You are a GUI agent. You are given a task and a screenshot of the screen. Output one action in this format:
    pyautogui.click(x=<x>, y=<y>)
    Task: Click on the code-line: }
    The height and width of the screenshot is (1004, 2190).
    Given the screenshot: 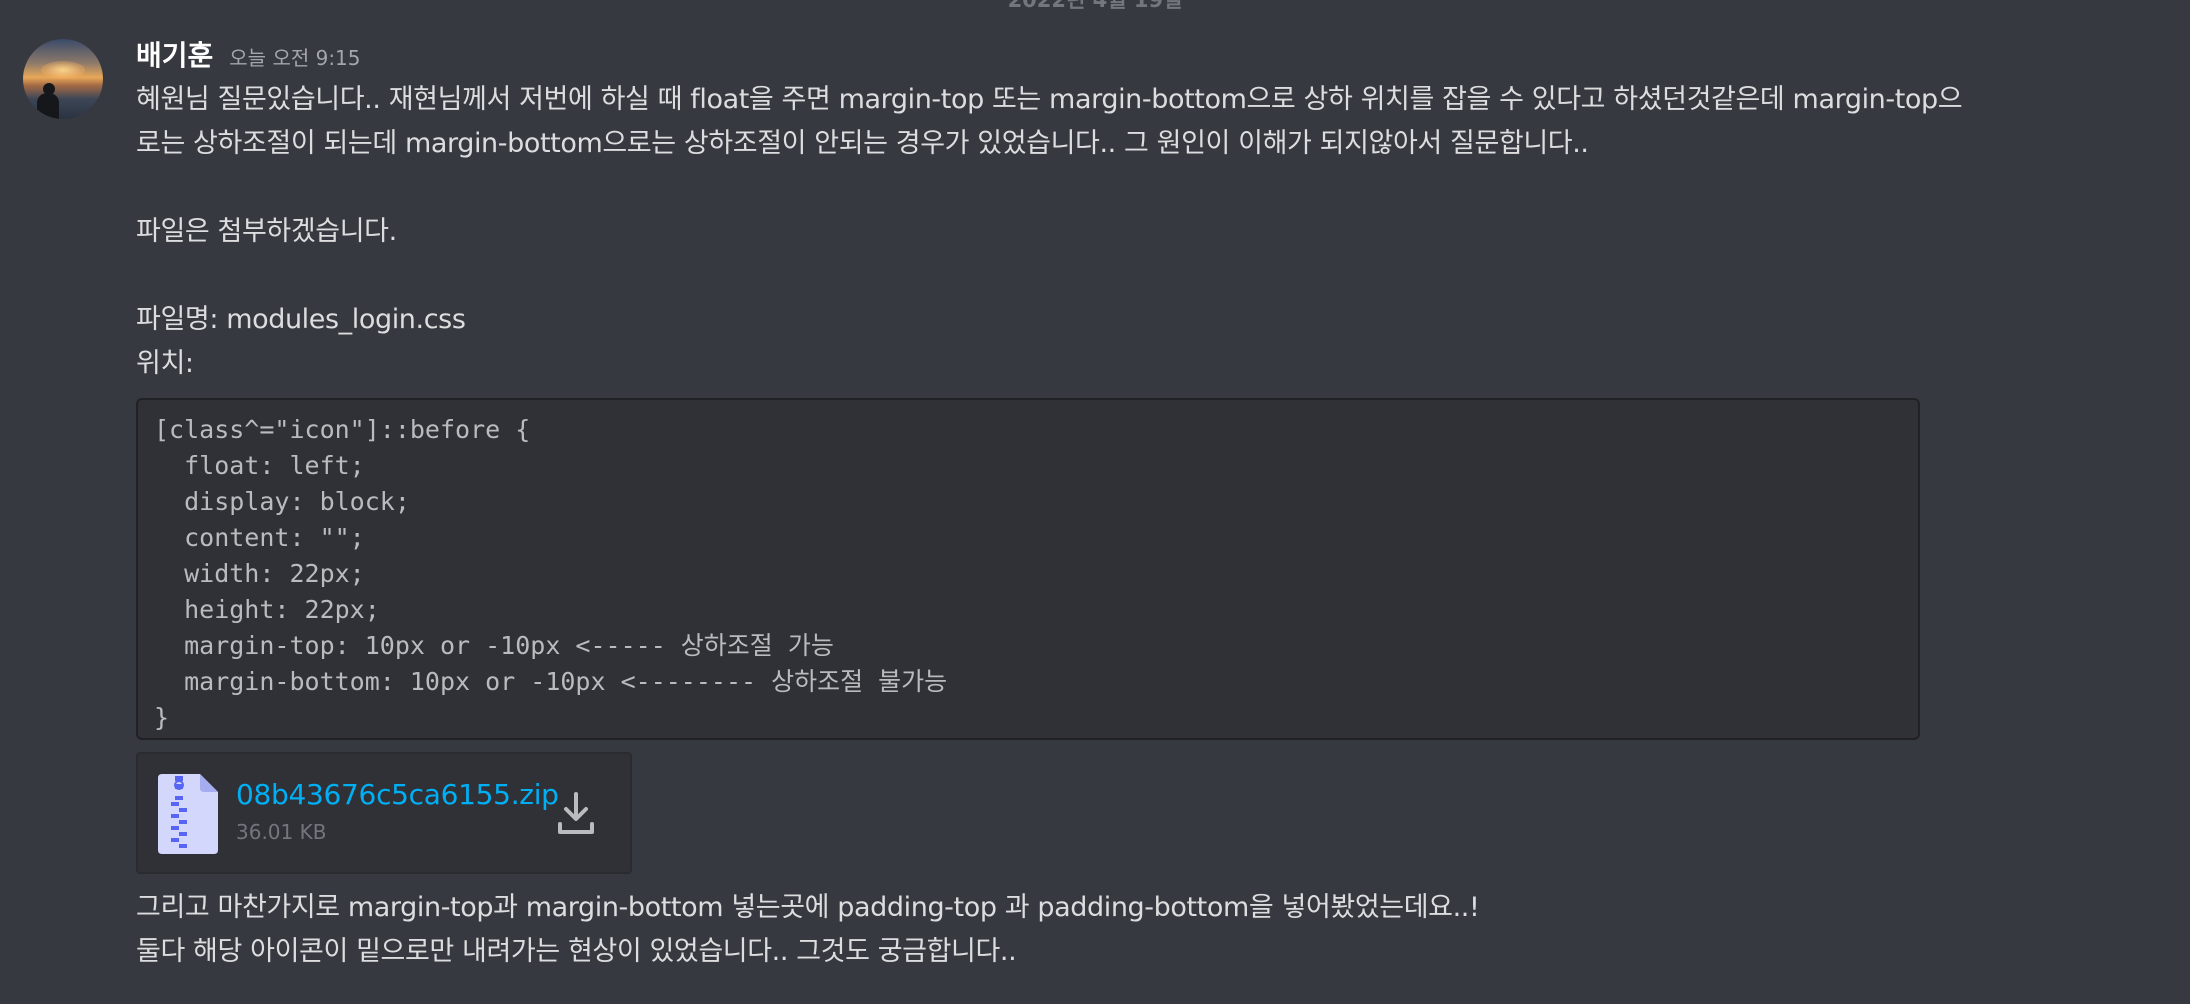 What is the action you would take?
    pyautogui.click(x=162, y=717)
    